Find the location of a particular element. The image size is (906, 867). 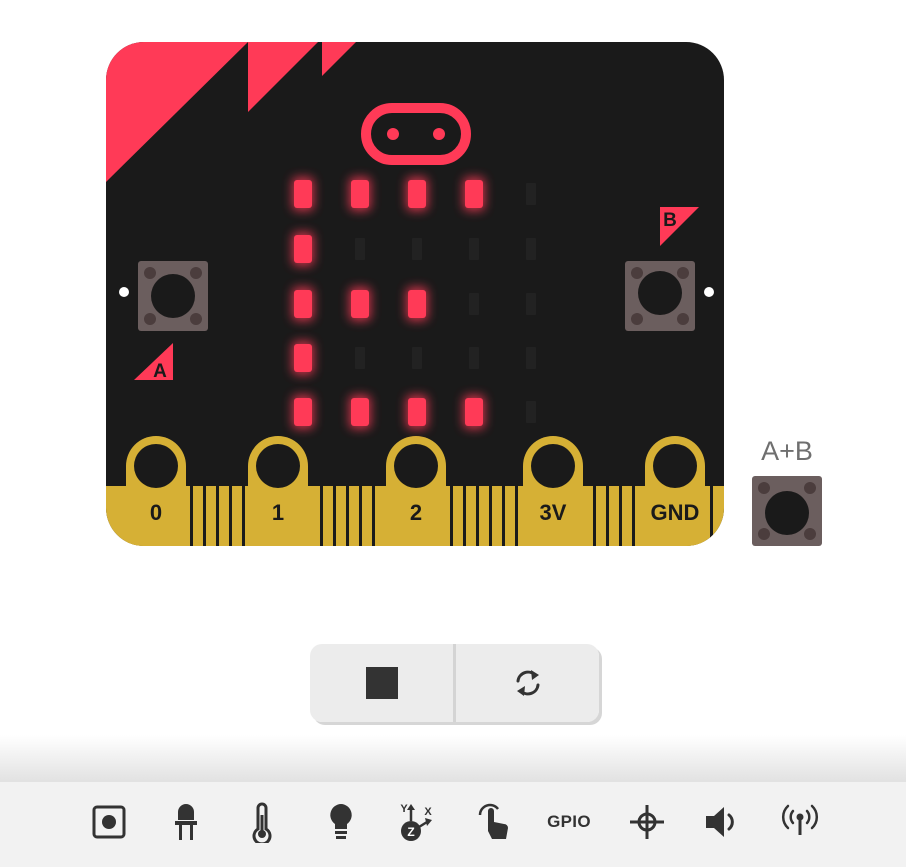

pin-label: 1 is located at coordinates (278, 512).